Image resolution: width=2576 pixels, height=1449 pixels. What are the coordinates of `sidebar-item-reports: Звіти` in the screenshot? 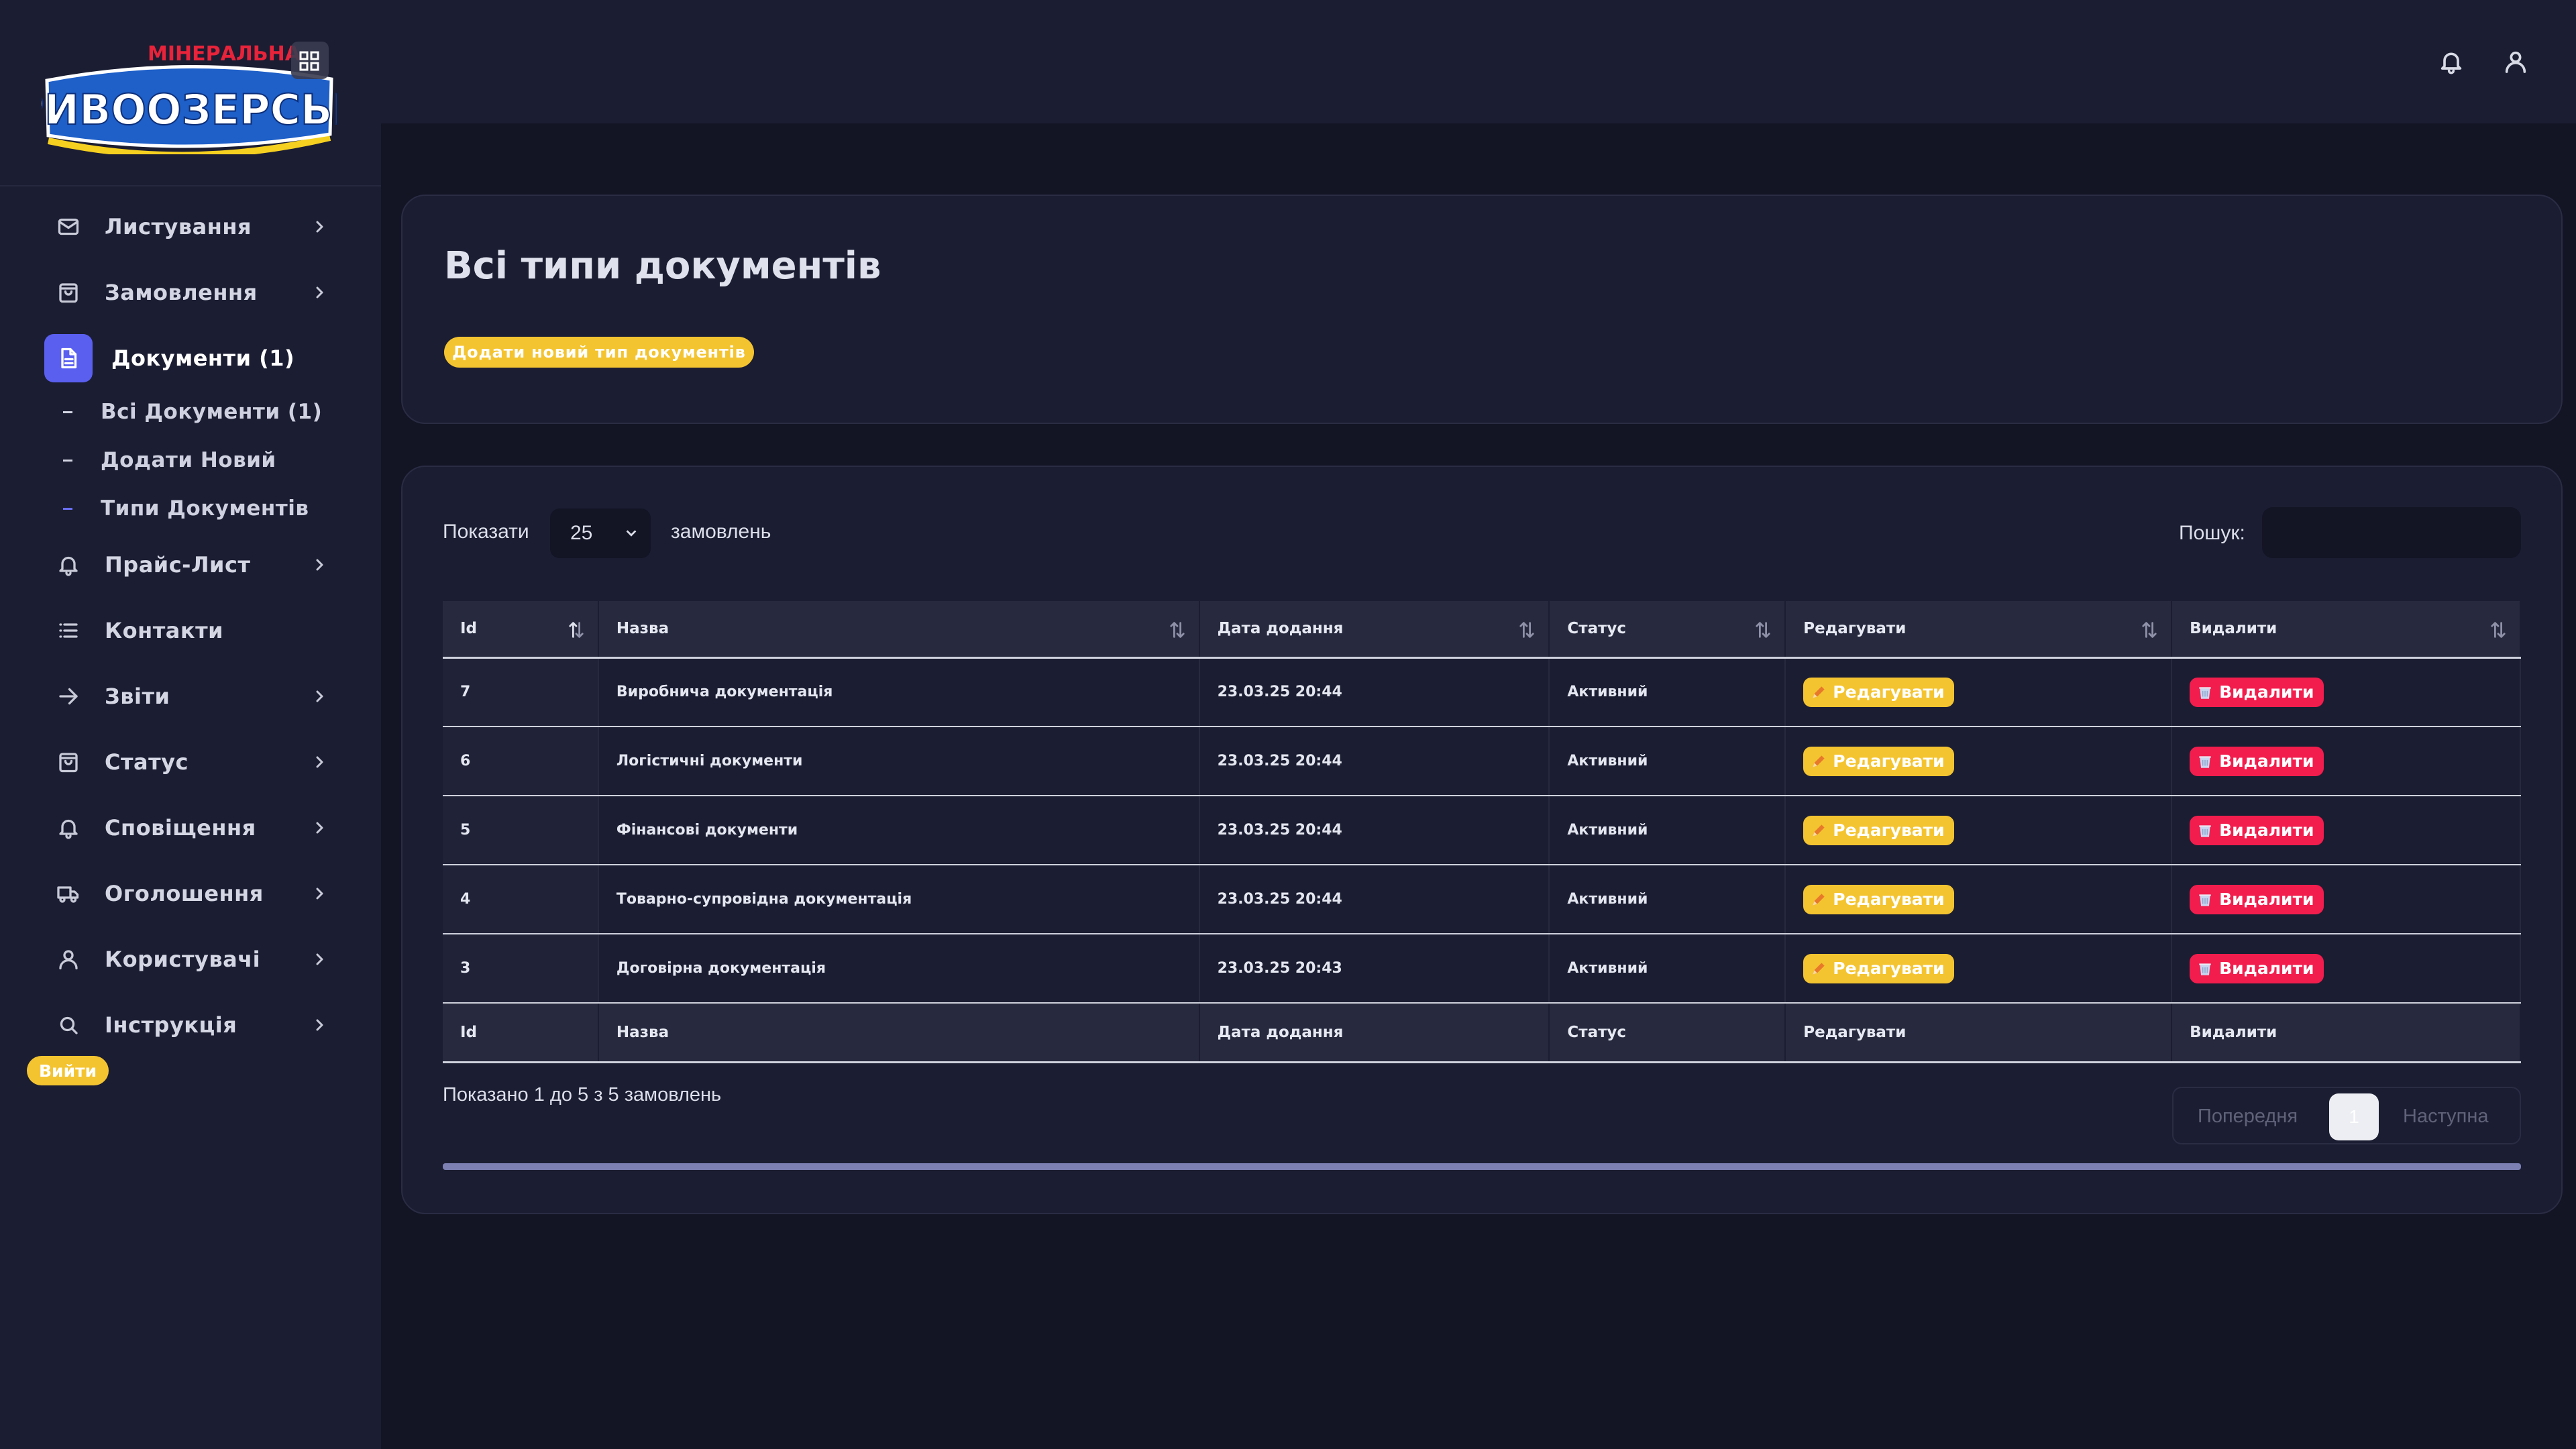 It's located at (190, 696).